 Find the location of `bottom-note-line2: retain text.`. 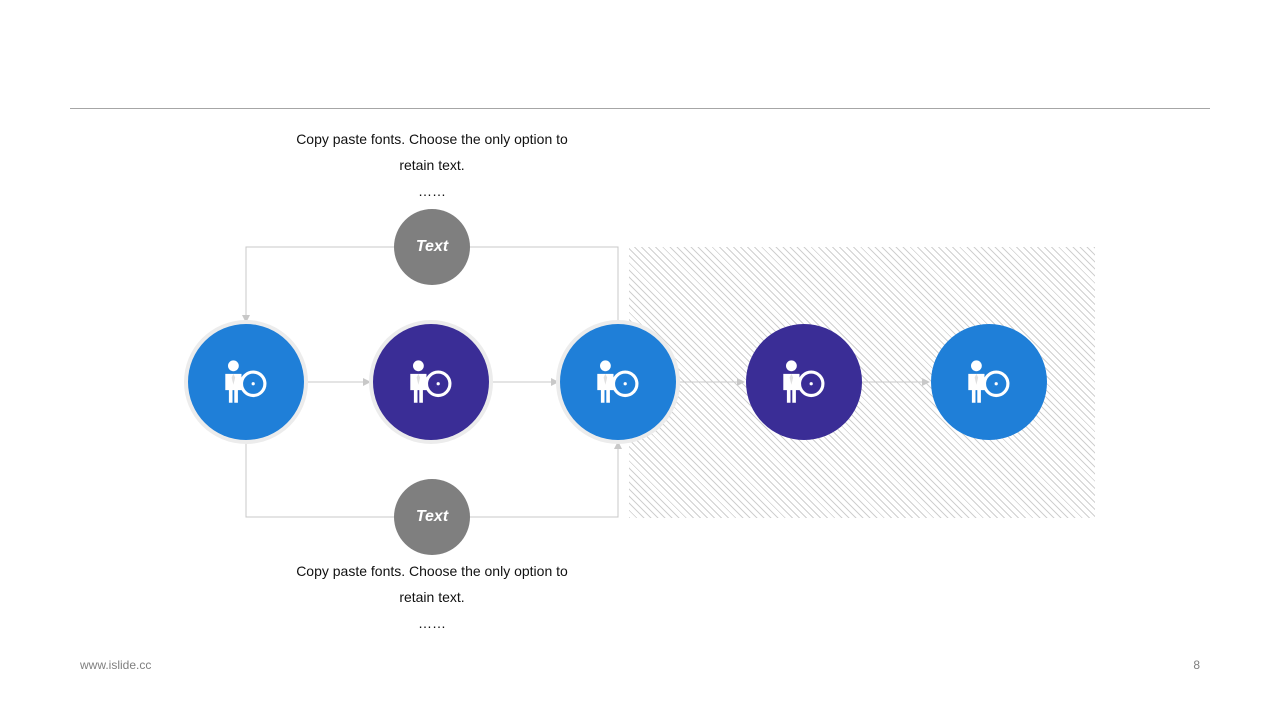

bottom-note-line2: retain text. is located at coordinates (432, 597).